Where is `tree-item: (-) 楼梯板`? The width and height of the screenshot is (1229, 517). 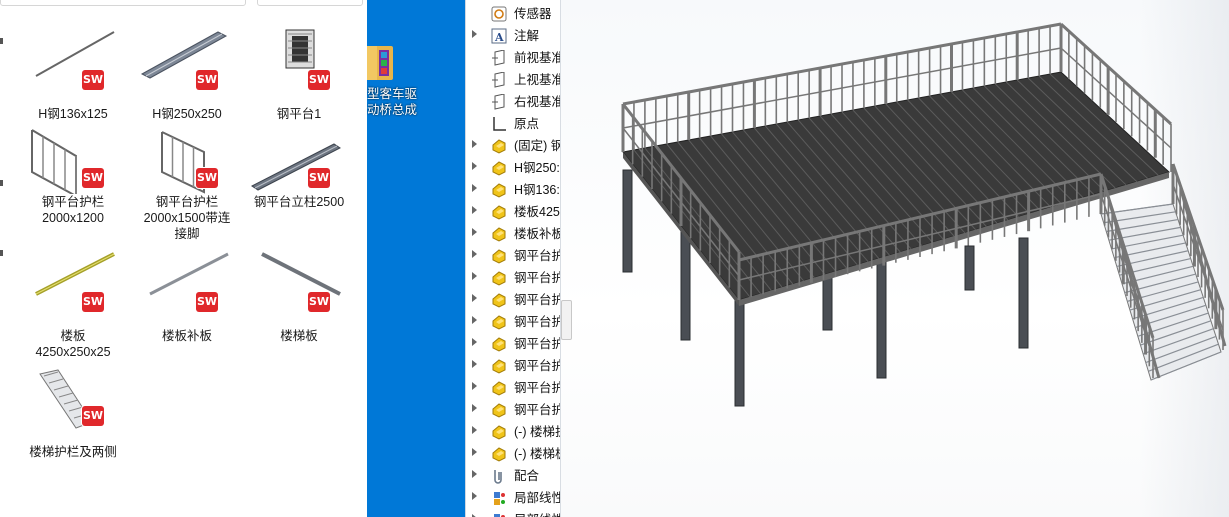 tree-item: (-) 楼梯板 is located at coordinates (513, 454).